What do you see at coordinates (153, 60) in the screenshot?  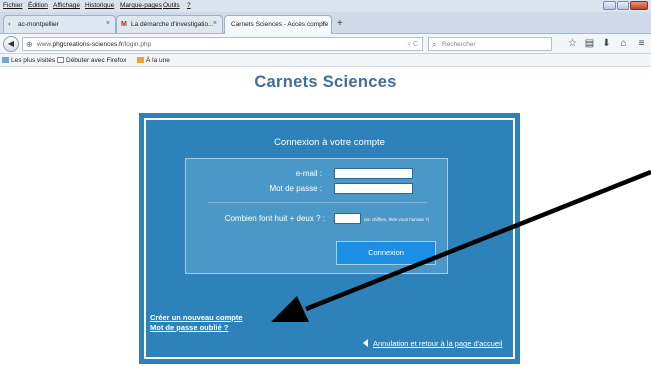 I see `bookmark-a-la-une: À la une` at bounding box center [153, 60].